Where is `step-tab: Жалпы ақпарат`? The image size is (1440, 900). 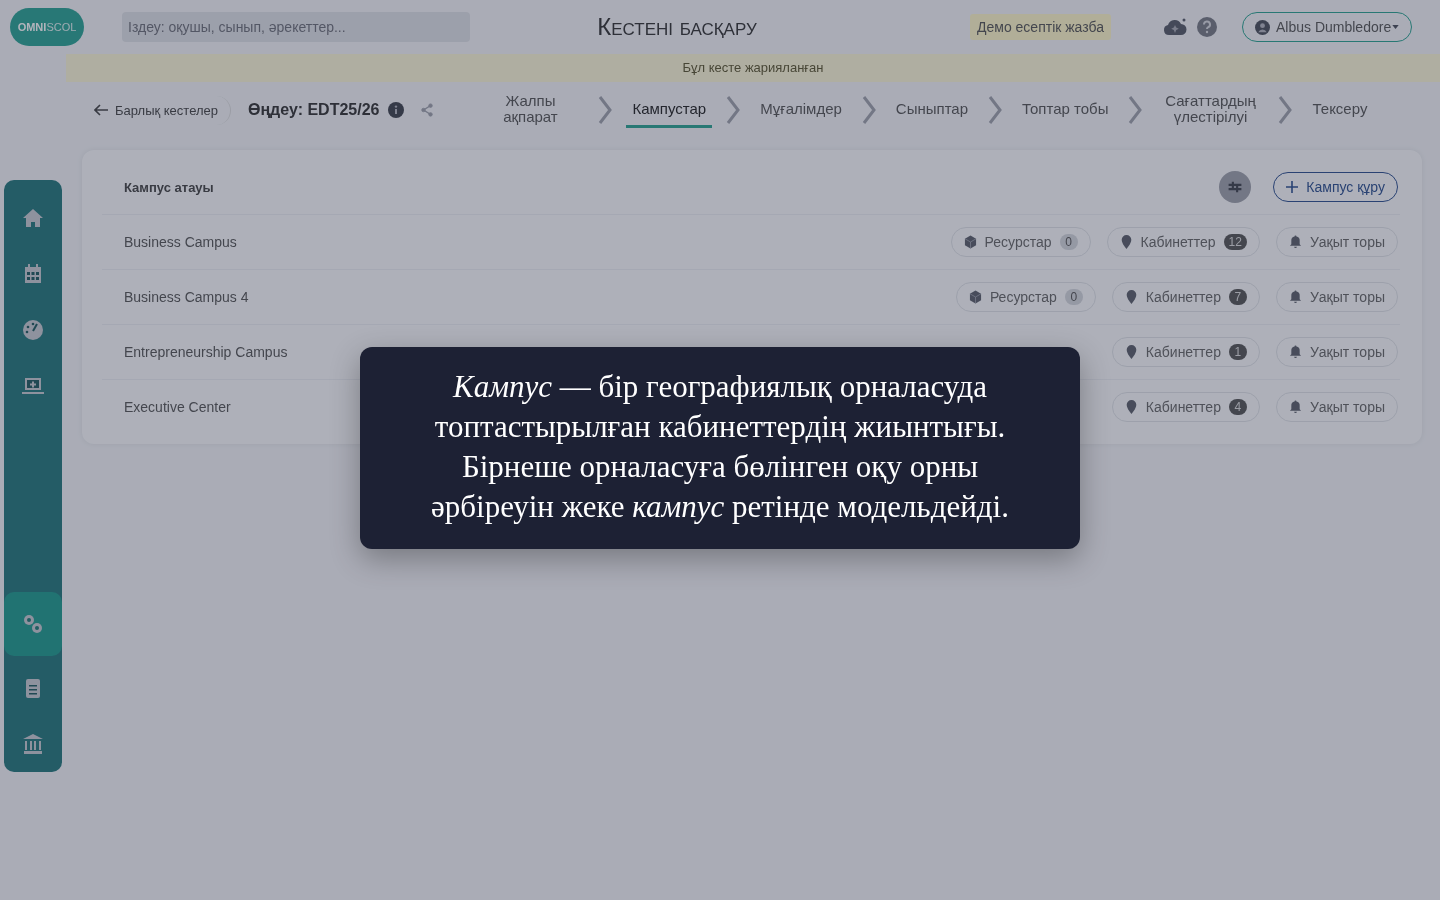 step-tab: Жалпы ақпарат is located at coordinates (530, 110).